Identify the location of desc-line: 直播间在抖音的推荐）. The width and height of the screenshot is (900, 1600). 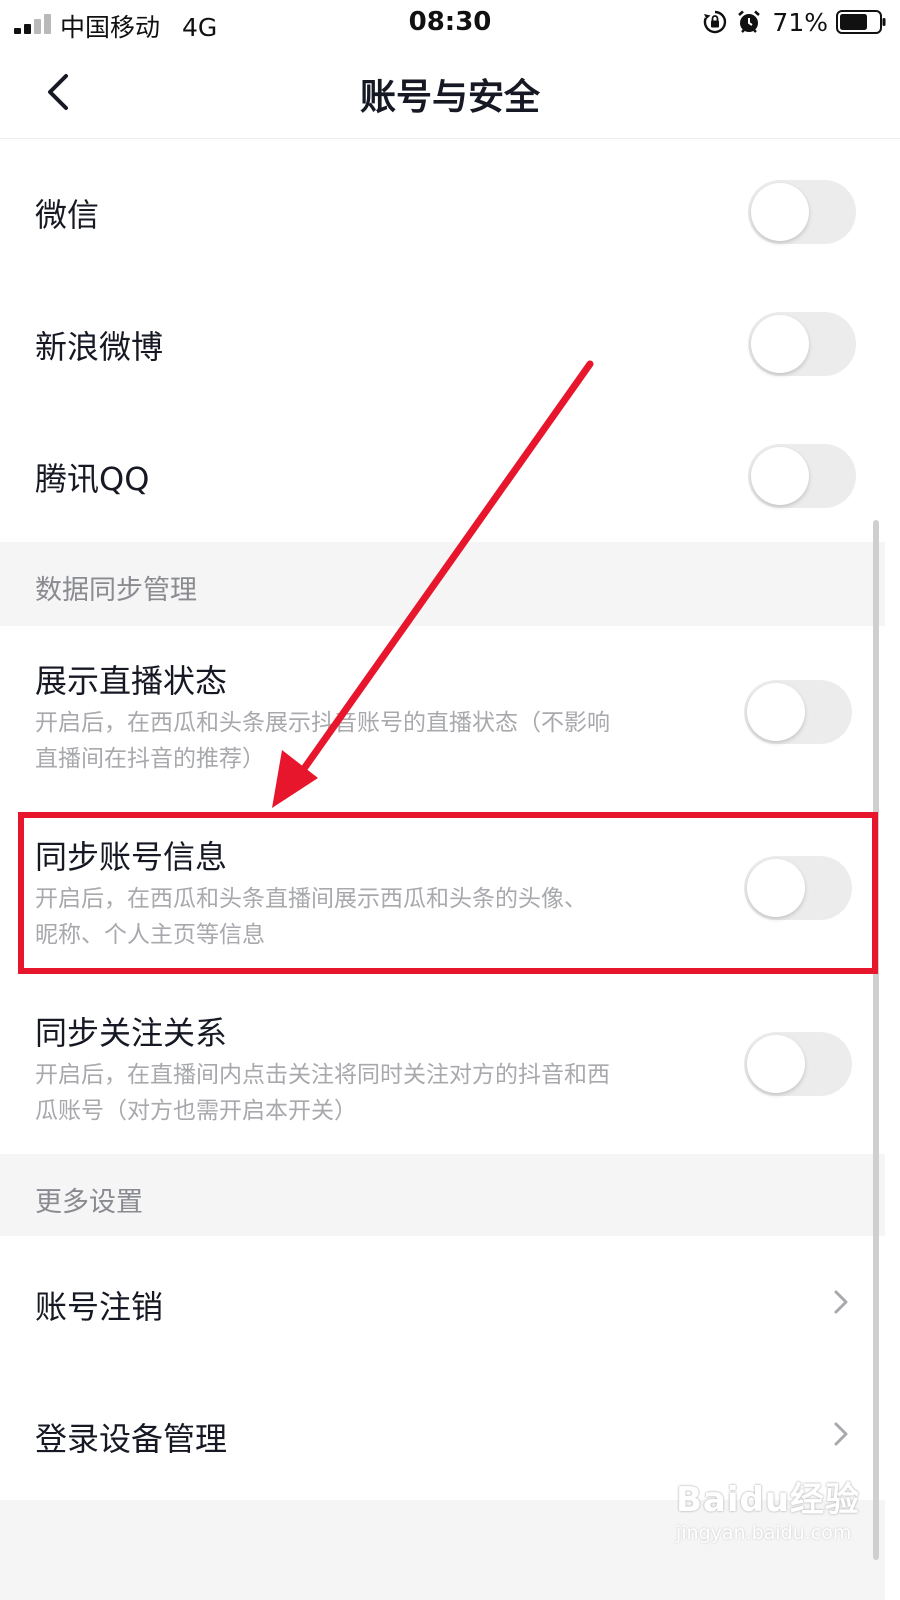
(150, 759).